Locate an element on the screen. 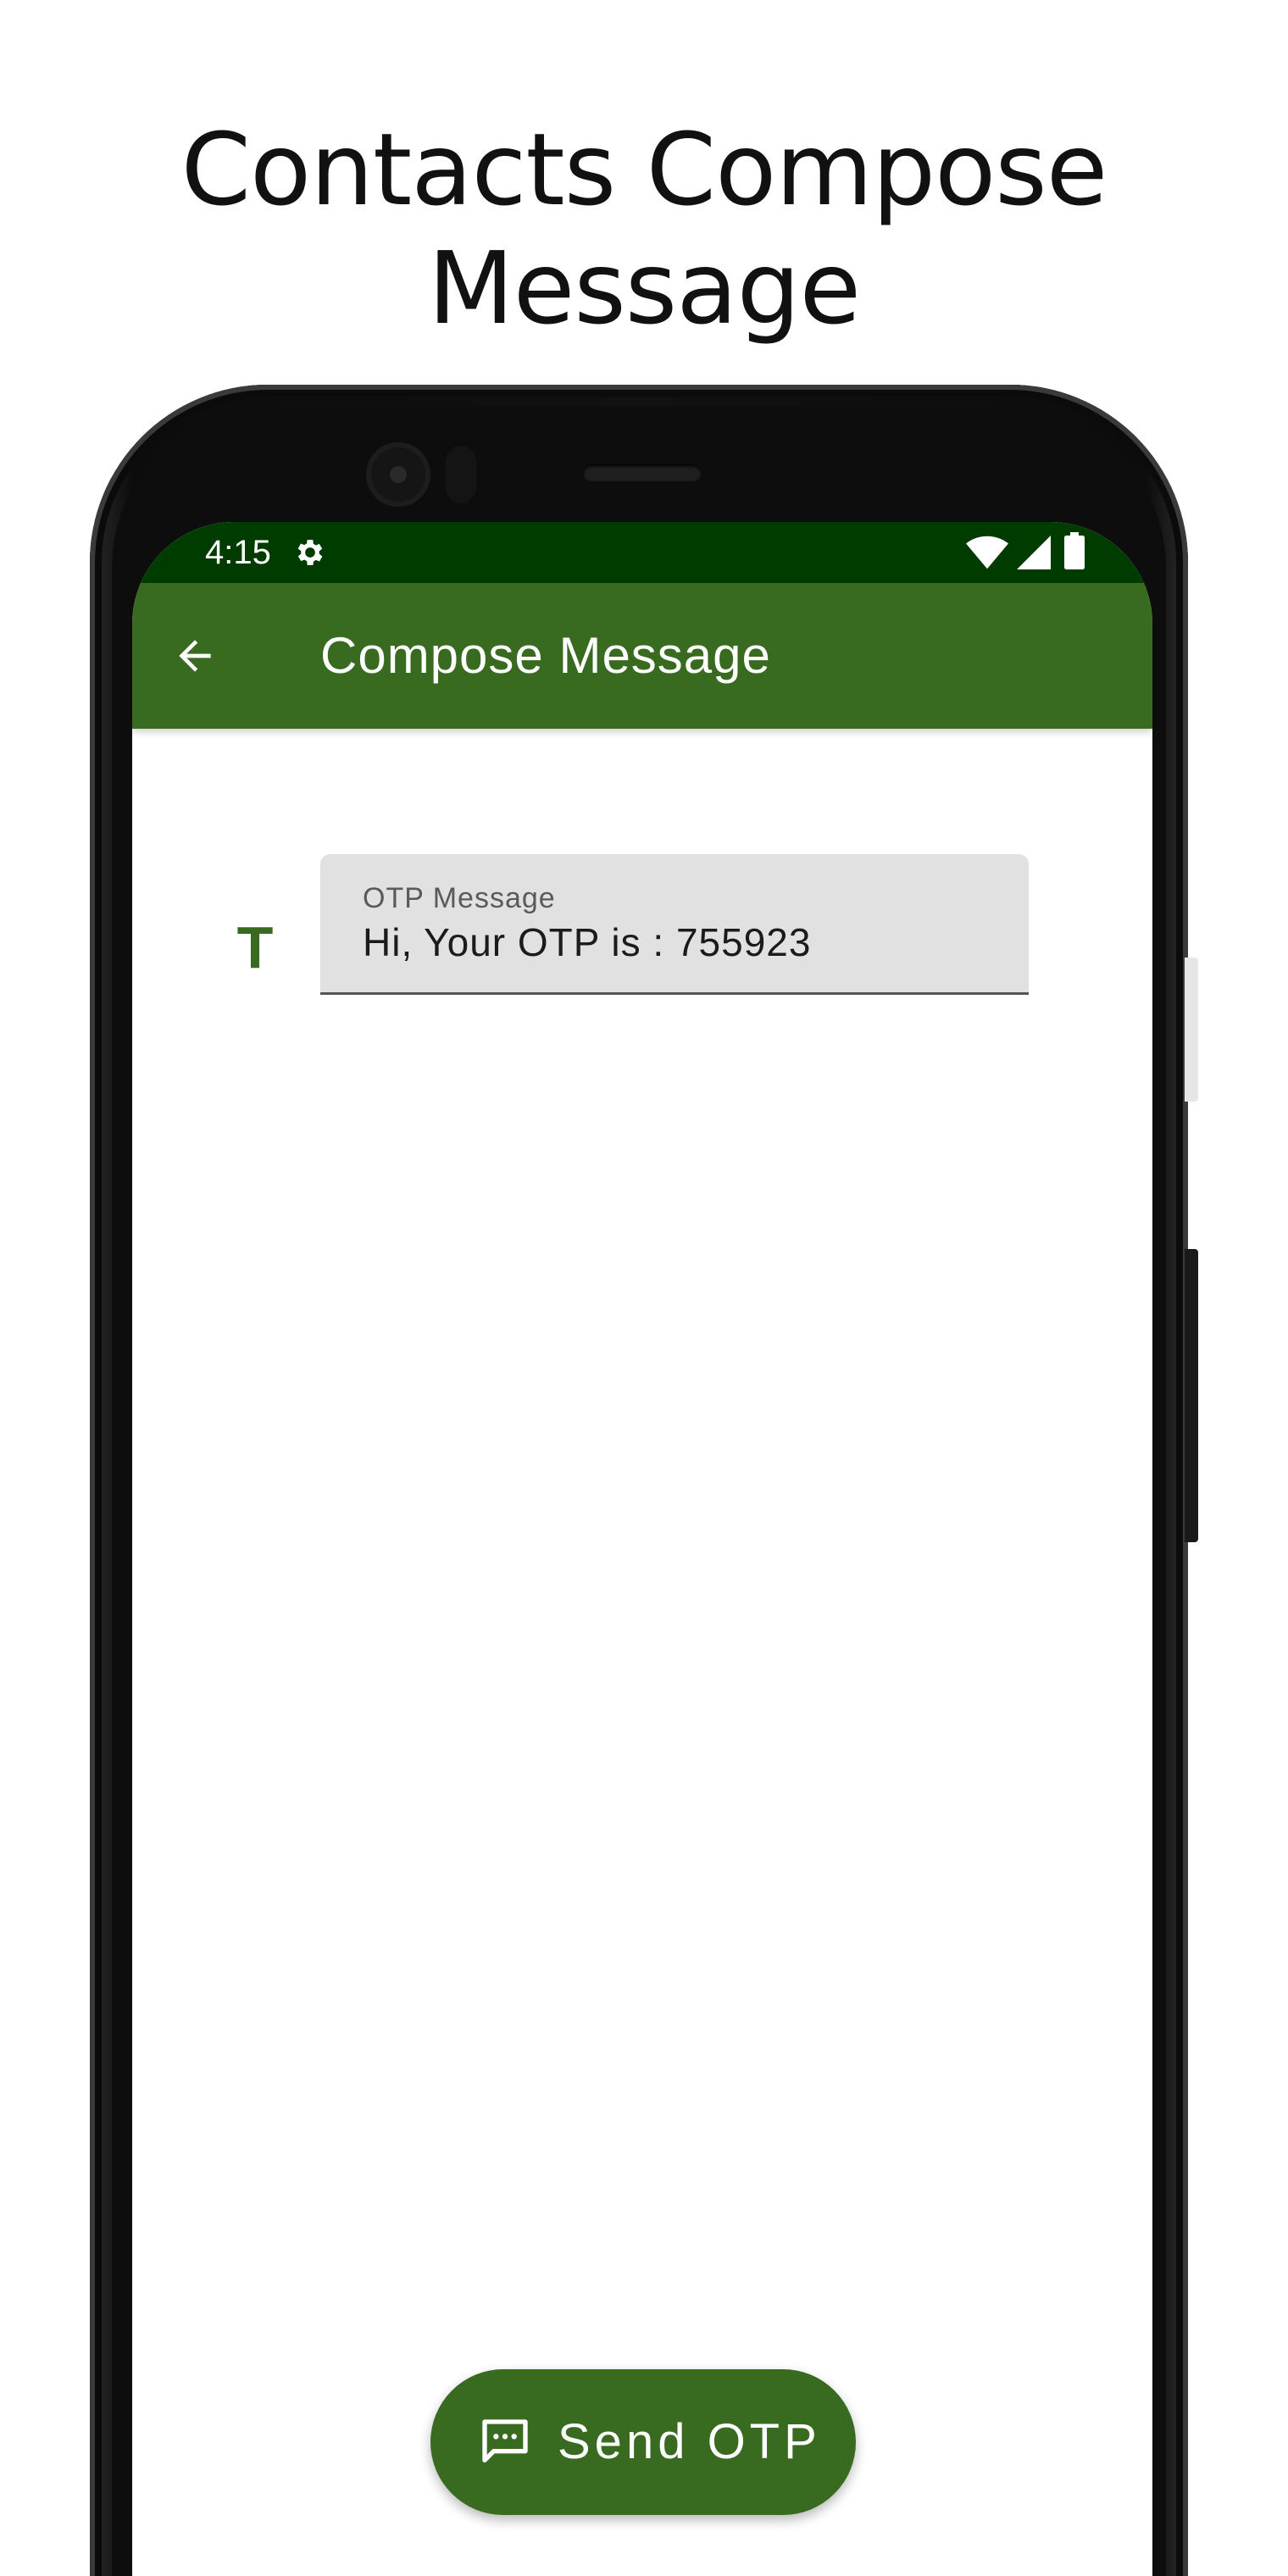  status-bar: 4:15 is located at coordinates (642, 552).